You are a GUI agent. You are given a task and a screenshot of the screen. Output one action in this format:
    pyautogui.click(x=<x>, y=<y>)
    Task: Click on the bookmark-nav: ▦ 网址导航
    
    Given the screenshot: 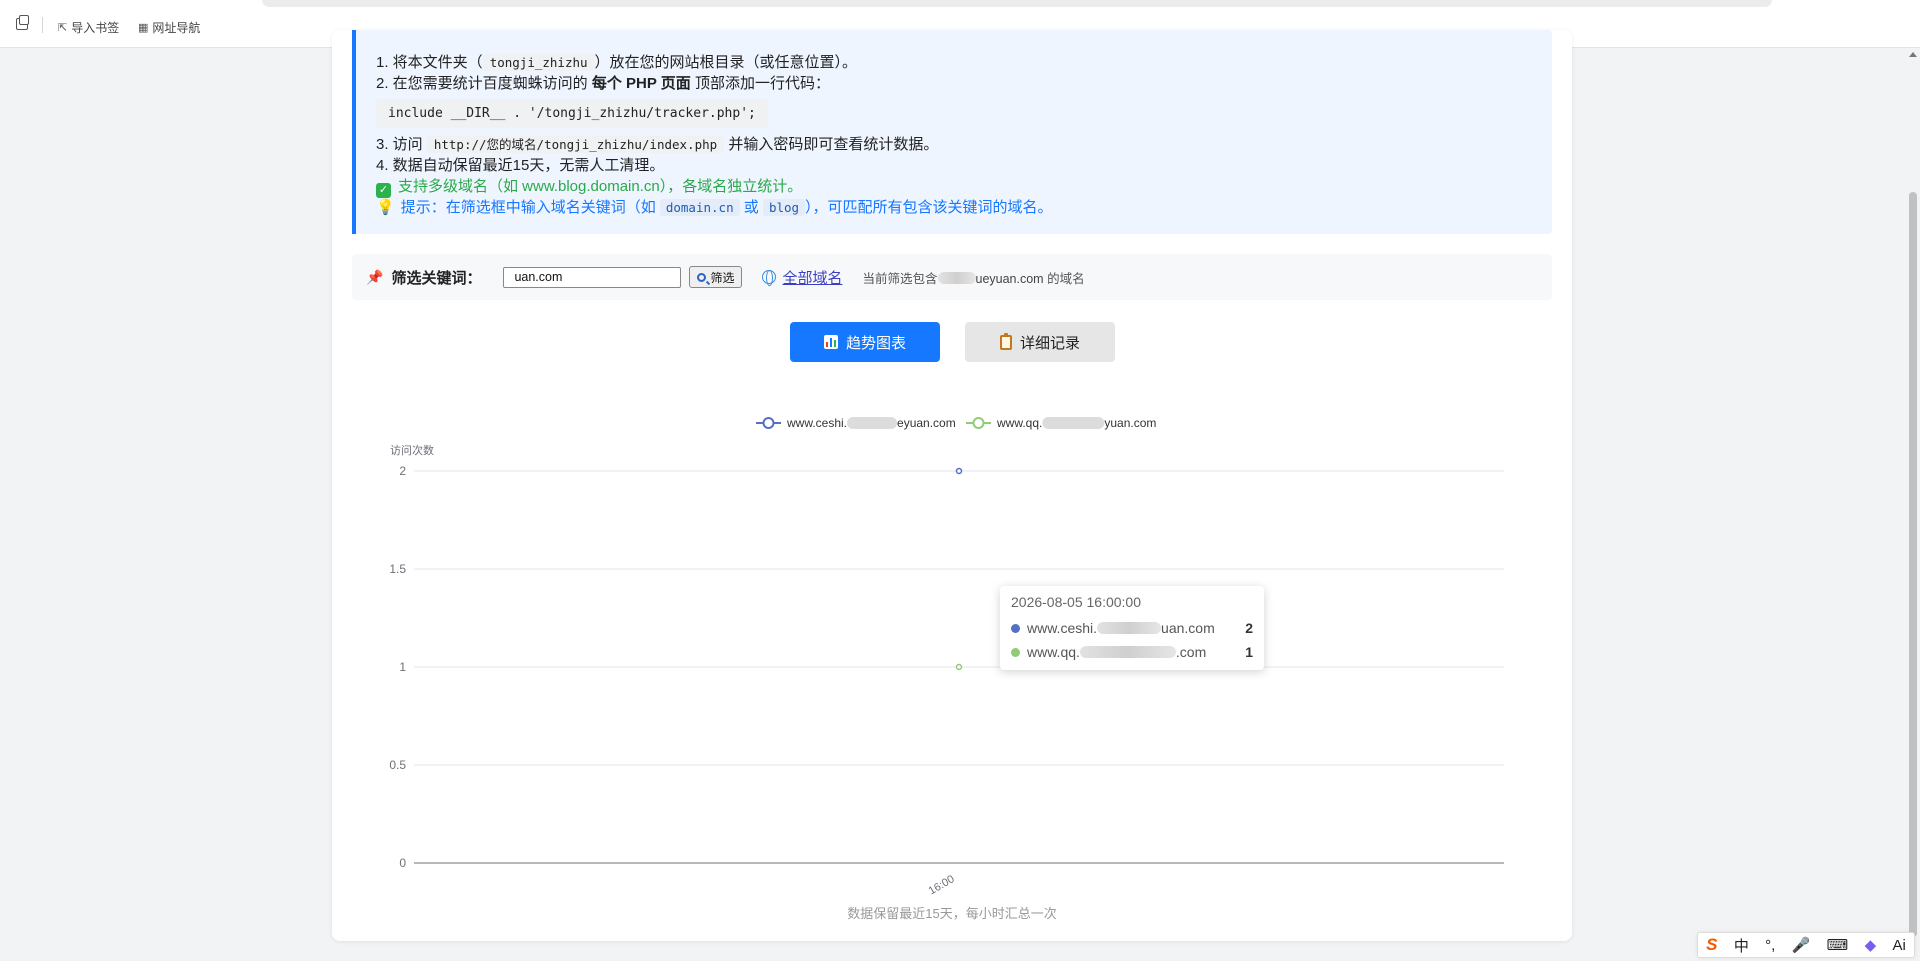 What is the action you would take?
    pyautogui.click(x=169, y=27)
    